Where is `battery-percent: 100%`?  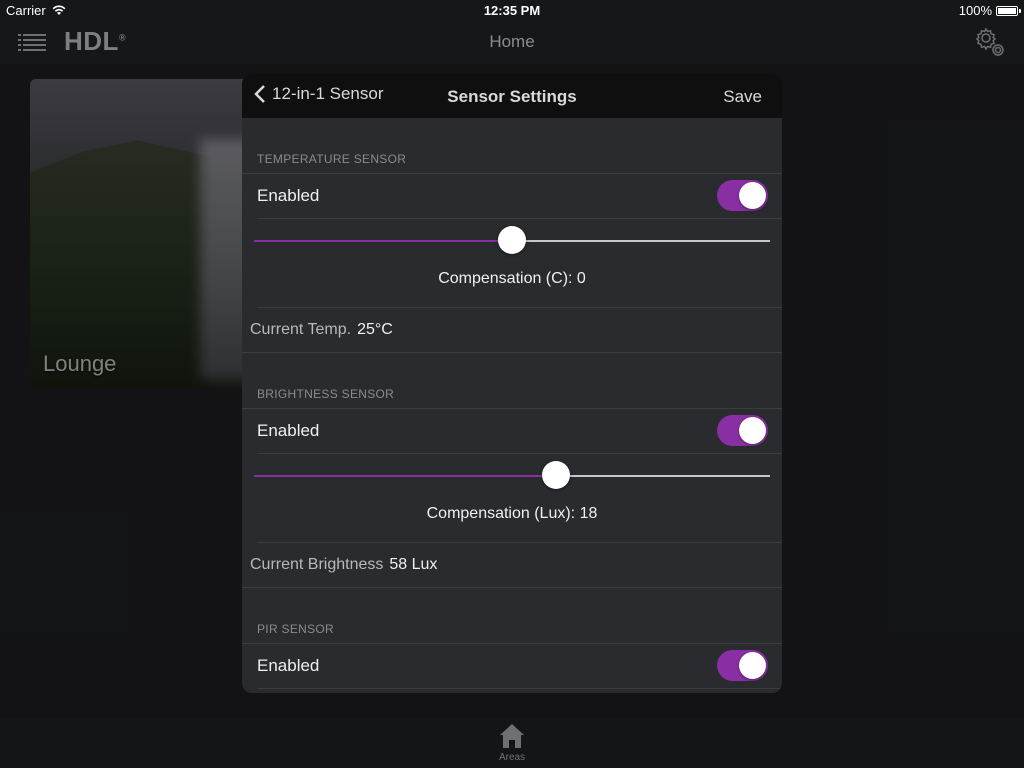
battery-percent: 100% is located at coordinates (975, 10).